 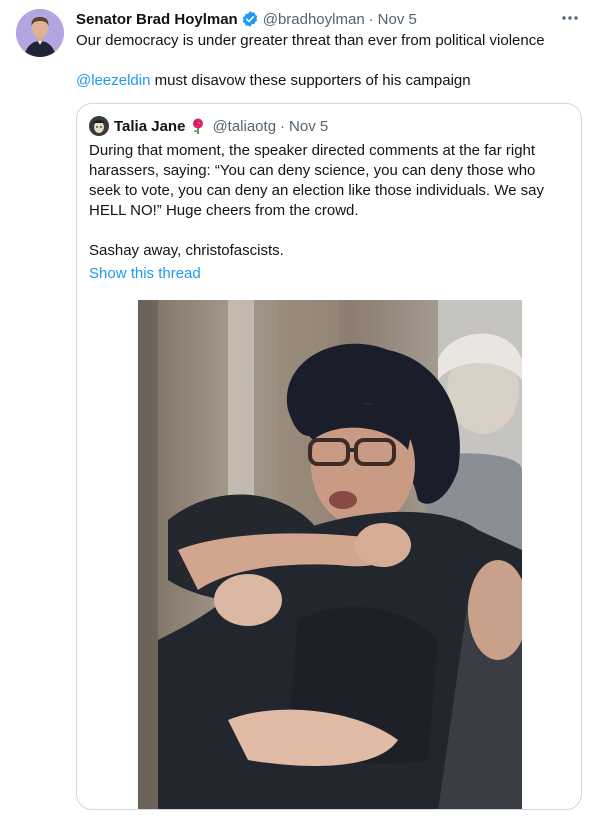 What do you see at coordinates (186, 250) in the screenshot?
I see `quote-paragraph-2: Sashay away, christofascists.` at bounding box center [186, 250].